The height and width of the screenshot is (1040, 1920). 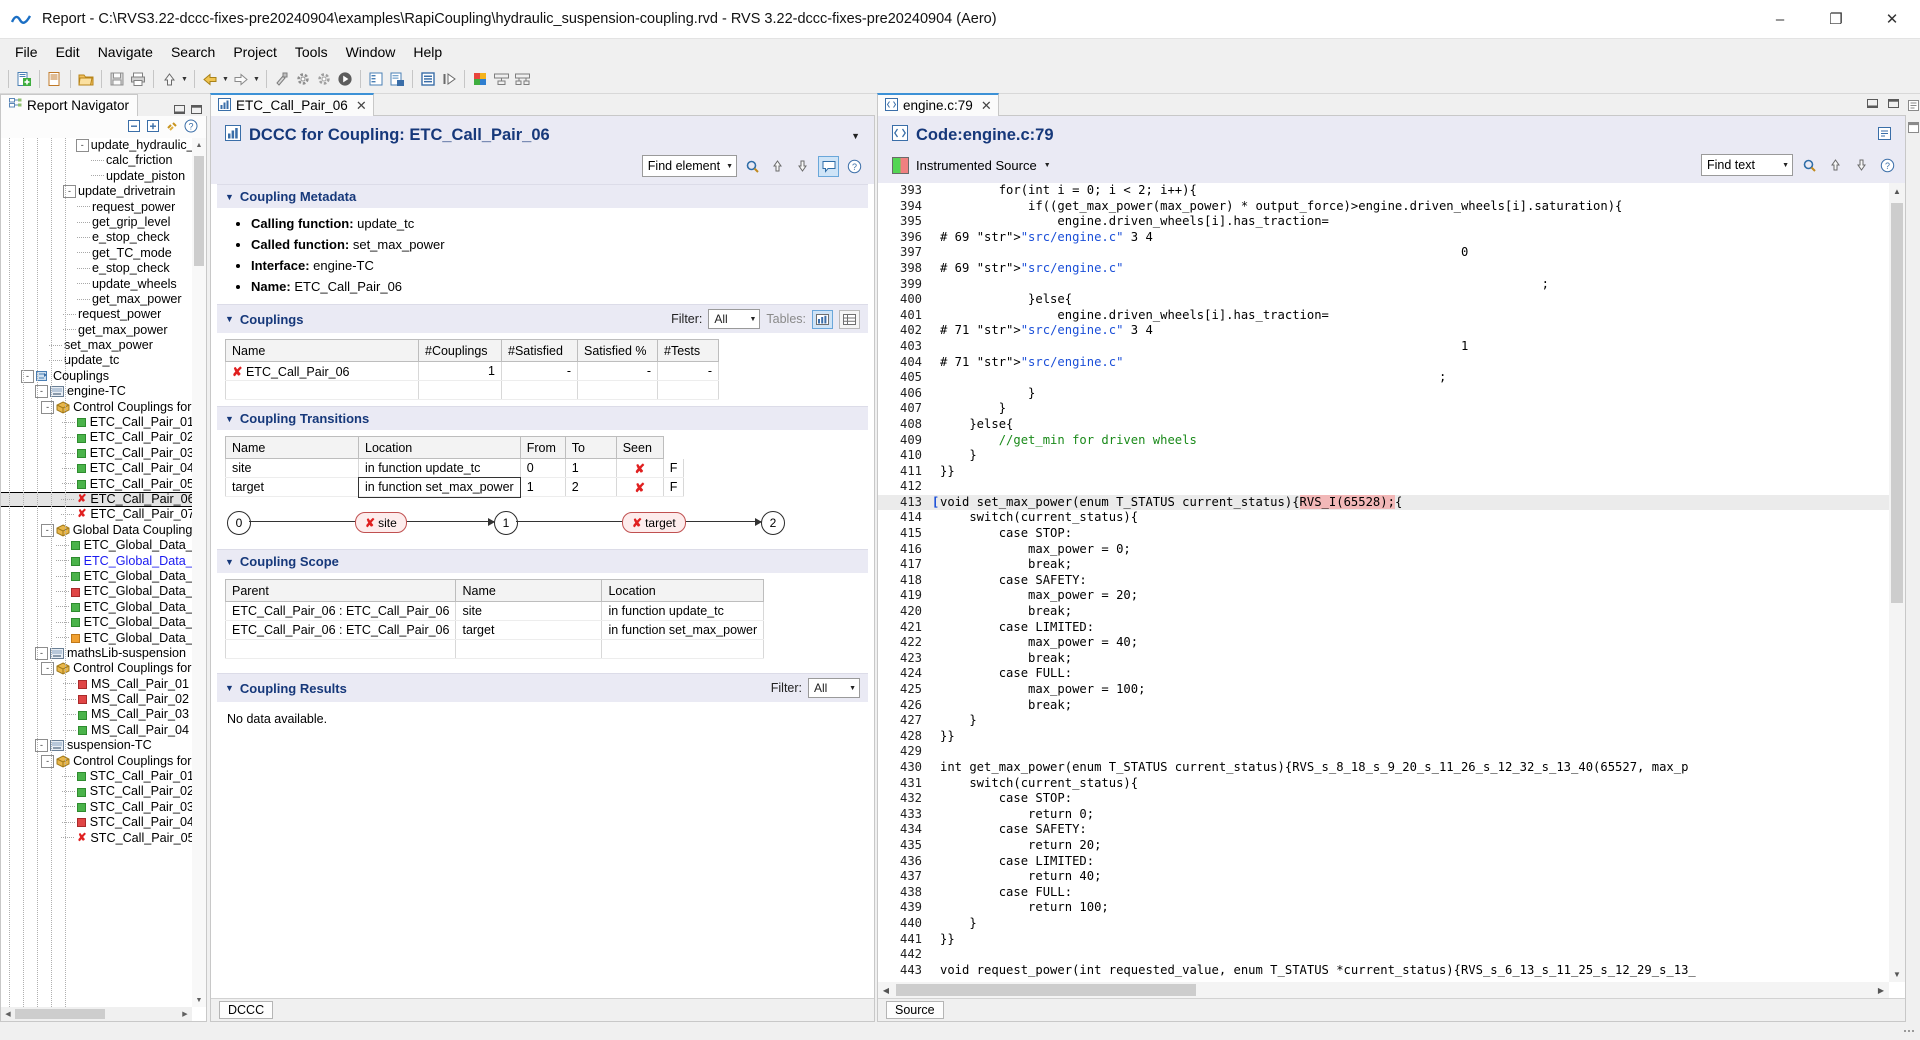 What do you see at coordinates (886, 990) in the screenshot?
I see `code-scroll-left-icon: ◀` at bounding box center [886, 990].